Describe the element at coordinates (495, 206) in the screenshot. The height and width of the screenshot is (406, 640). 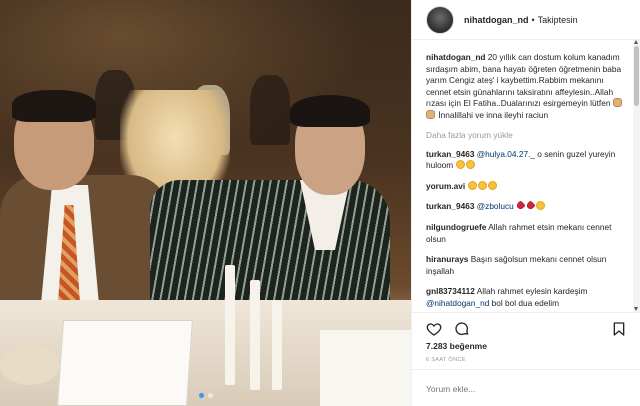
I see `comment-mention: @zbolucu` at that location.